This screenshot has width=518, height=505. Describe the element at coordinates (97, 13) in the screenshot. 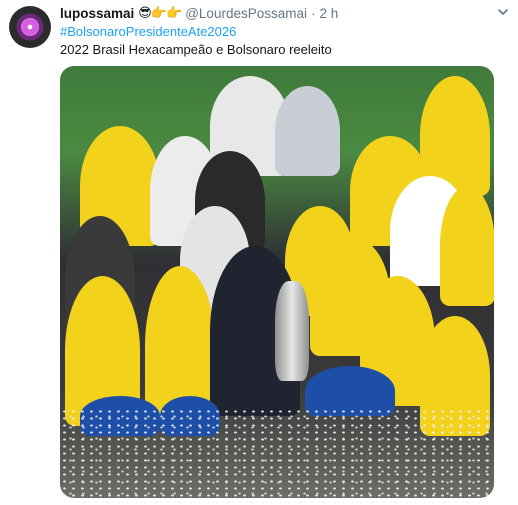

I see `username: lupossamai` at that location.